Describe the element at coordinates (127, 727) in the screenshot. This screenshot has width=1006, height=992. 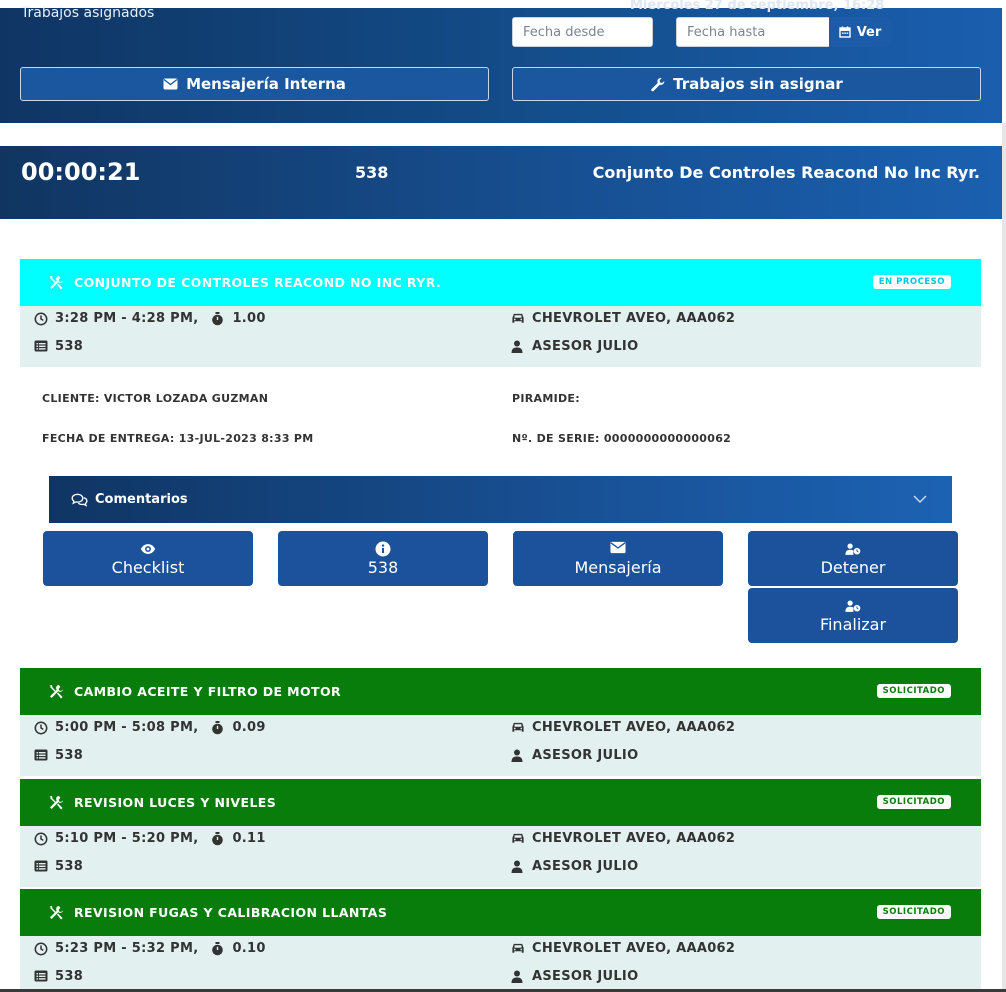
I see `time-range: 5:00 PM - 5:08 PM,` at that location.